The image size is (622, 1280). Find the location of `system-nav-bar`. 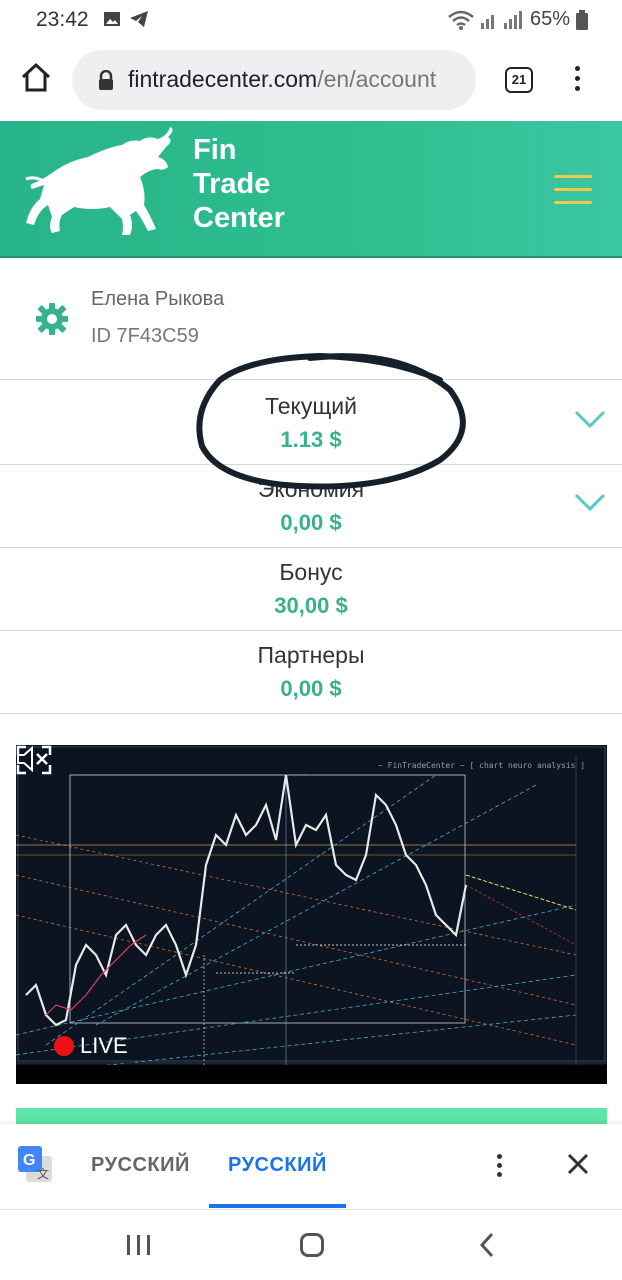

system-nav-bar is located at coordinates (311, 1245).